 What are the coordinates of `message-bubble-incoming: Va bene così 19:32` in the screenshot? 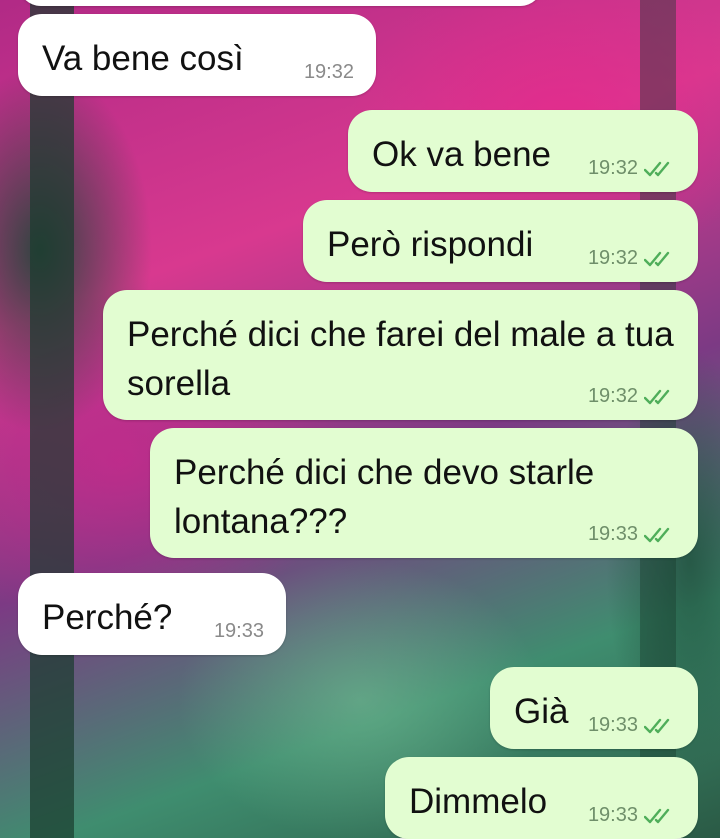 It's located at (197, 55).